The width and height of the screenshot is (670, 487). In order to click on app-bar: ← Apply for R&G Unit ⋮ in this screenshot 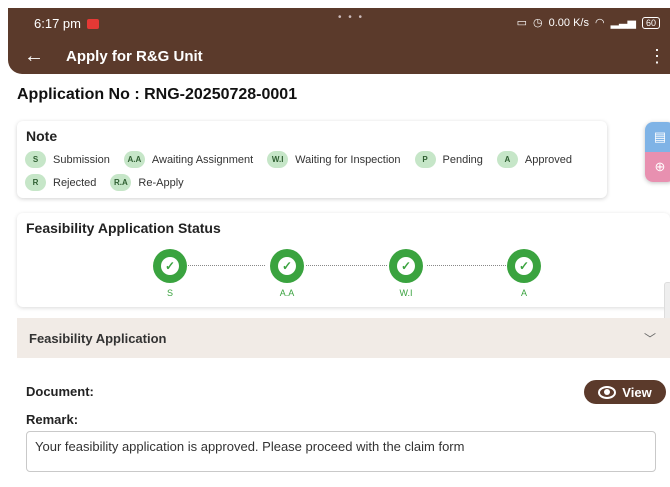, I will do `click(339, 56)`.